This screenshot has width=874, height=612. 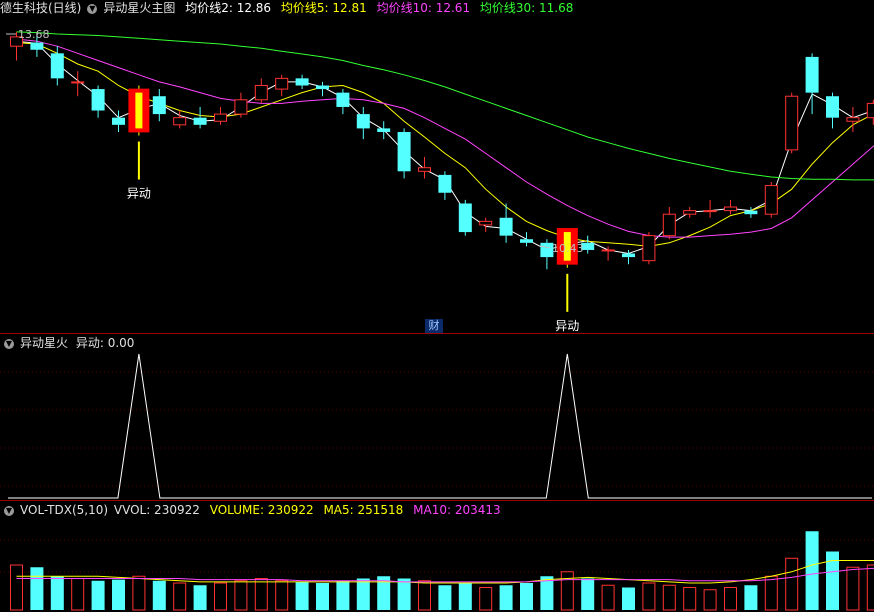 I want to click on vol-ma10-label: MA10: 203413, so click(x=457, y=510).